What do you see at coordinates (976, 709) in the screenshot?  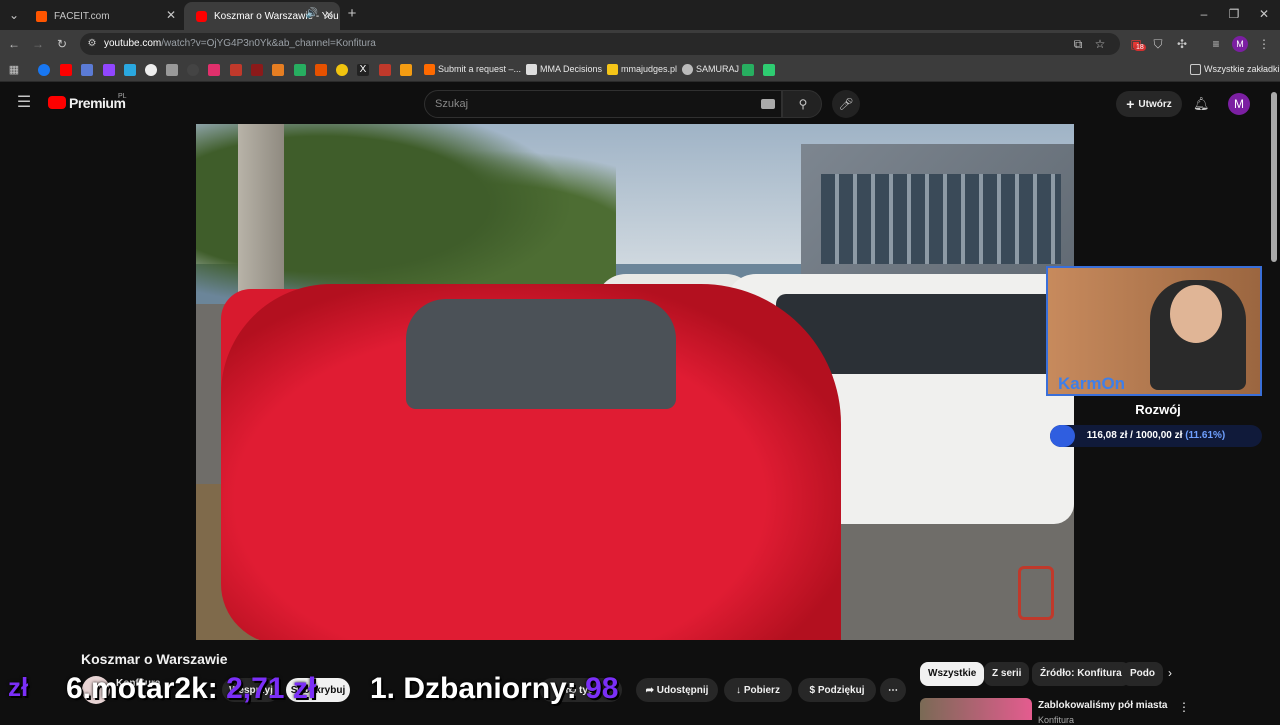 I see `recommended-thumbnail` at bounding box center [976, 709].